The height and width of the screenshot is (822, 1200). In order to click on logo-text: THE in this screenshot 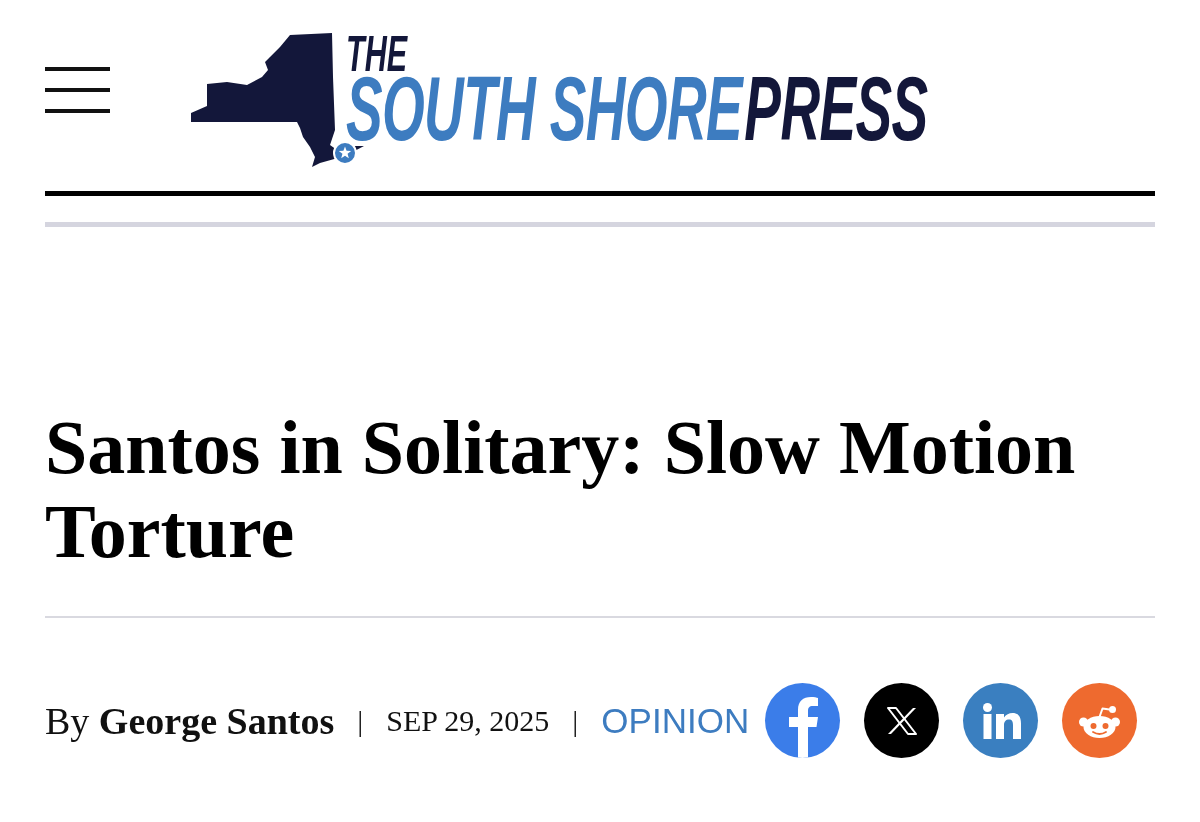, I will do `click(376, 54)`.